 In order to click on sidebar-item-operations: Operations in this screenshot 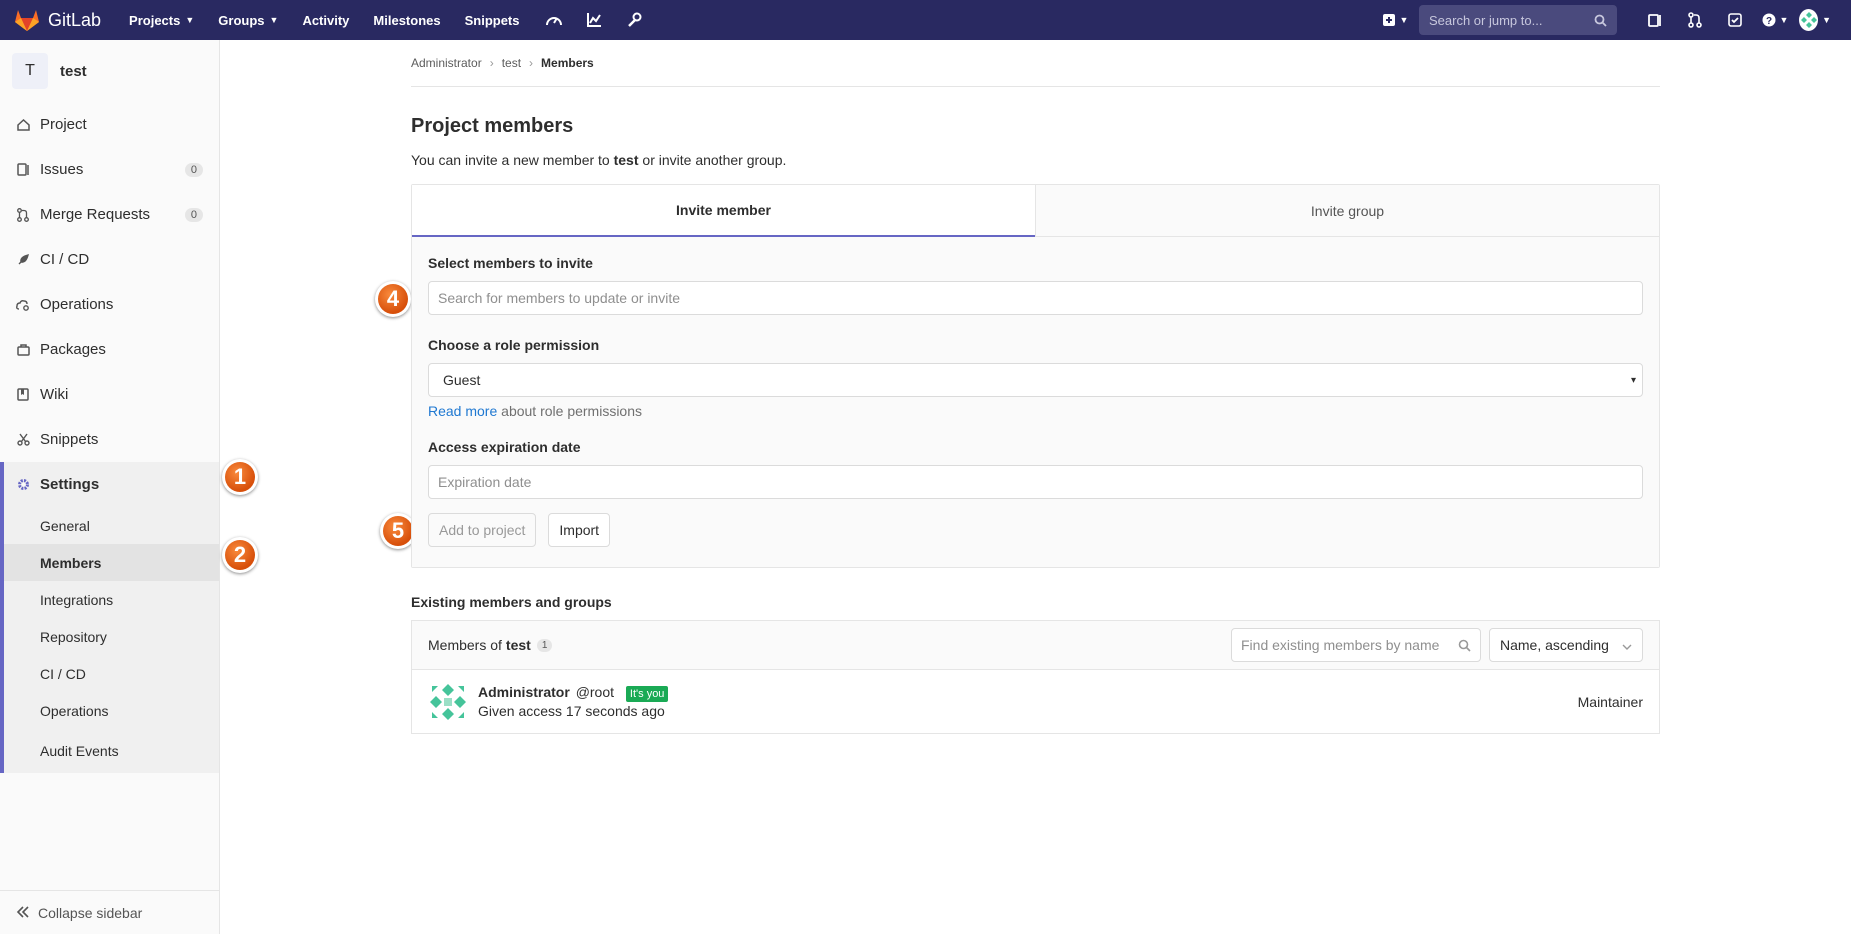, I will do `click(109, 304)`.